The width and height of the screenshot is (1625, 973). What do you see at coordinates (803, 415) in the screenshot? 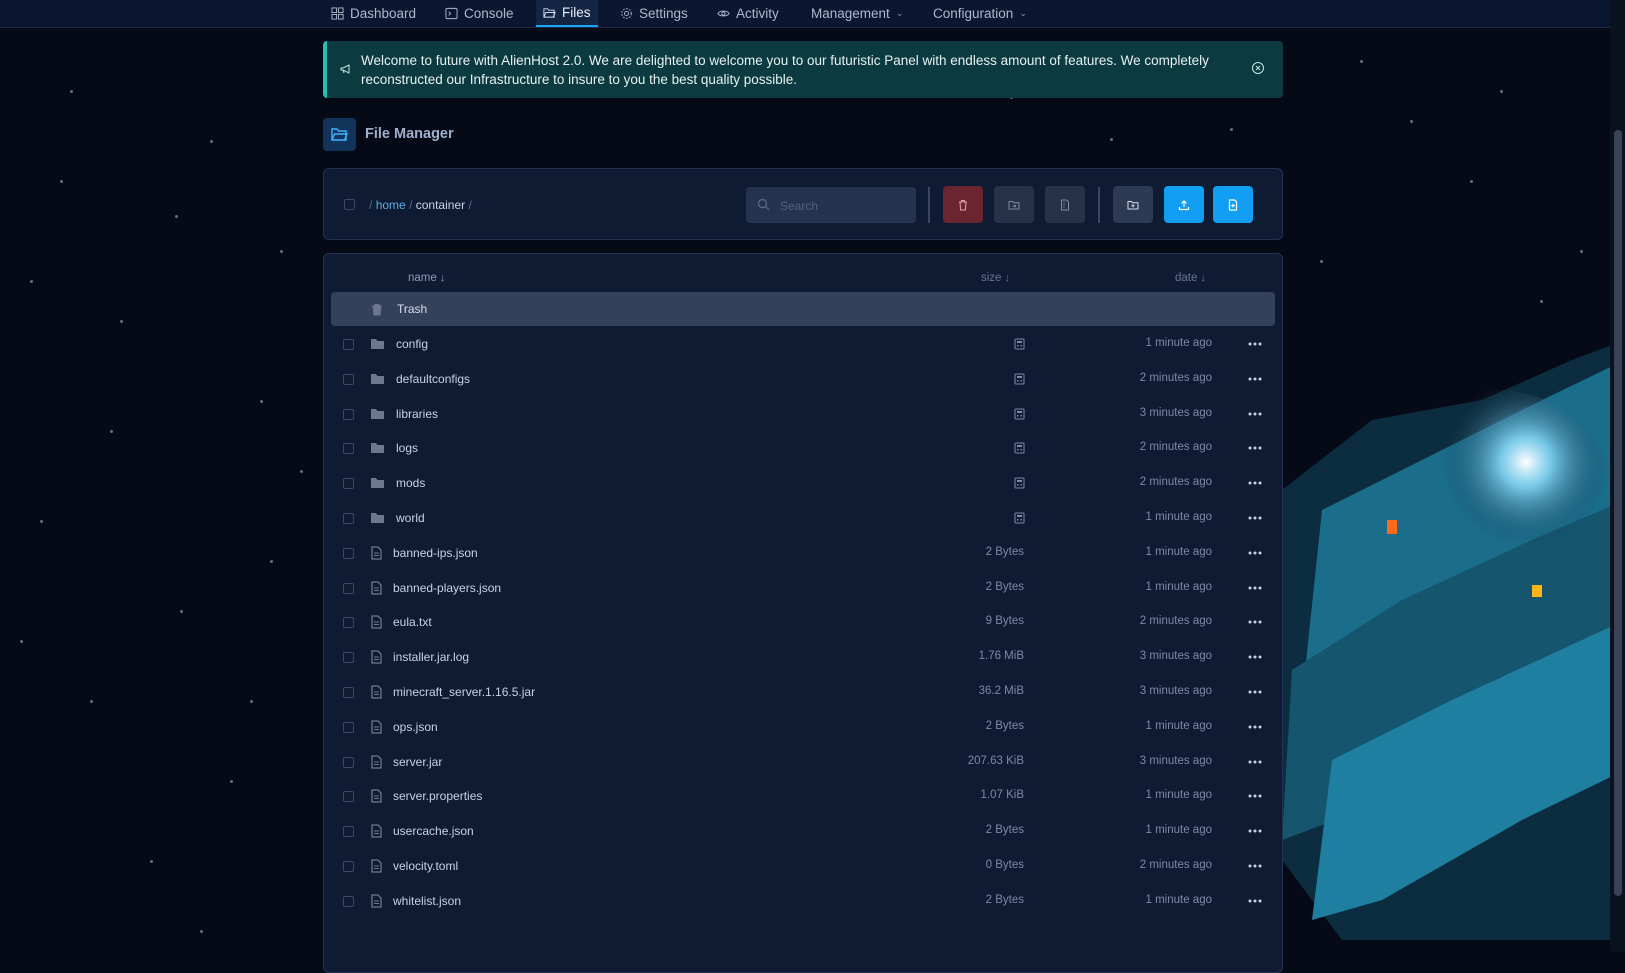
I see `table-row: libraries 3 minutes ago` at bounding box center [803, 415].